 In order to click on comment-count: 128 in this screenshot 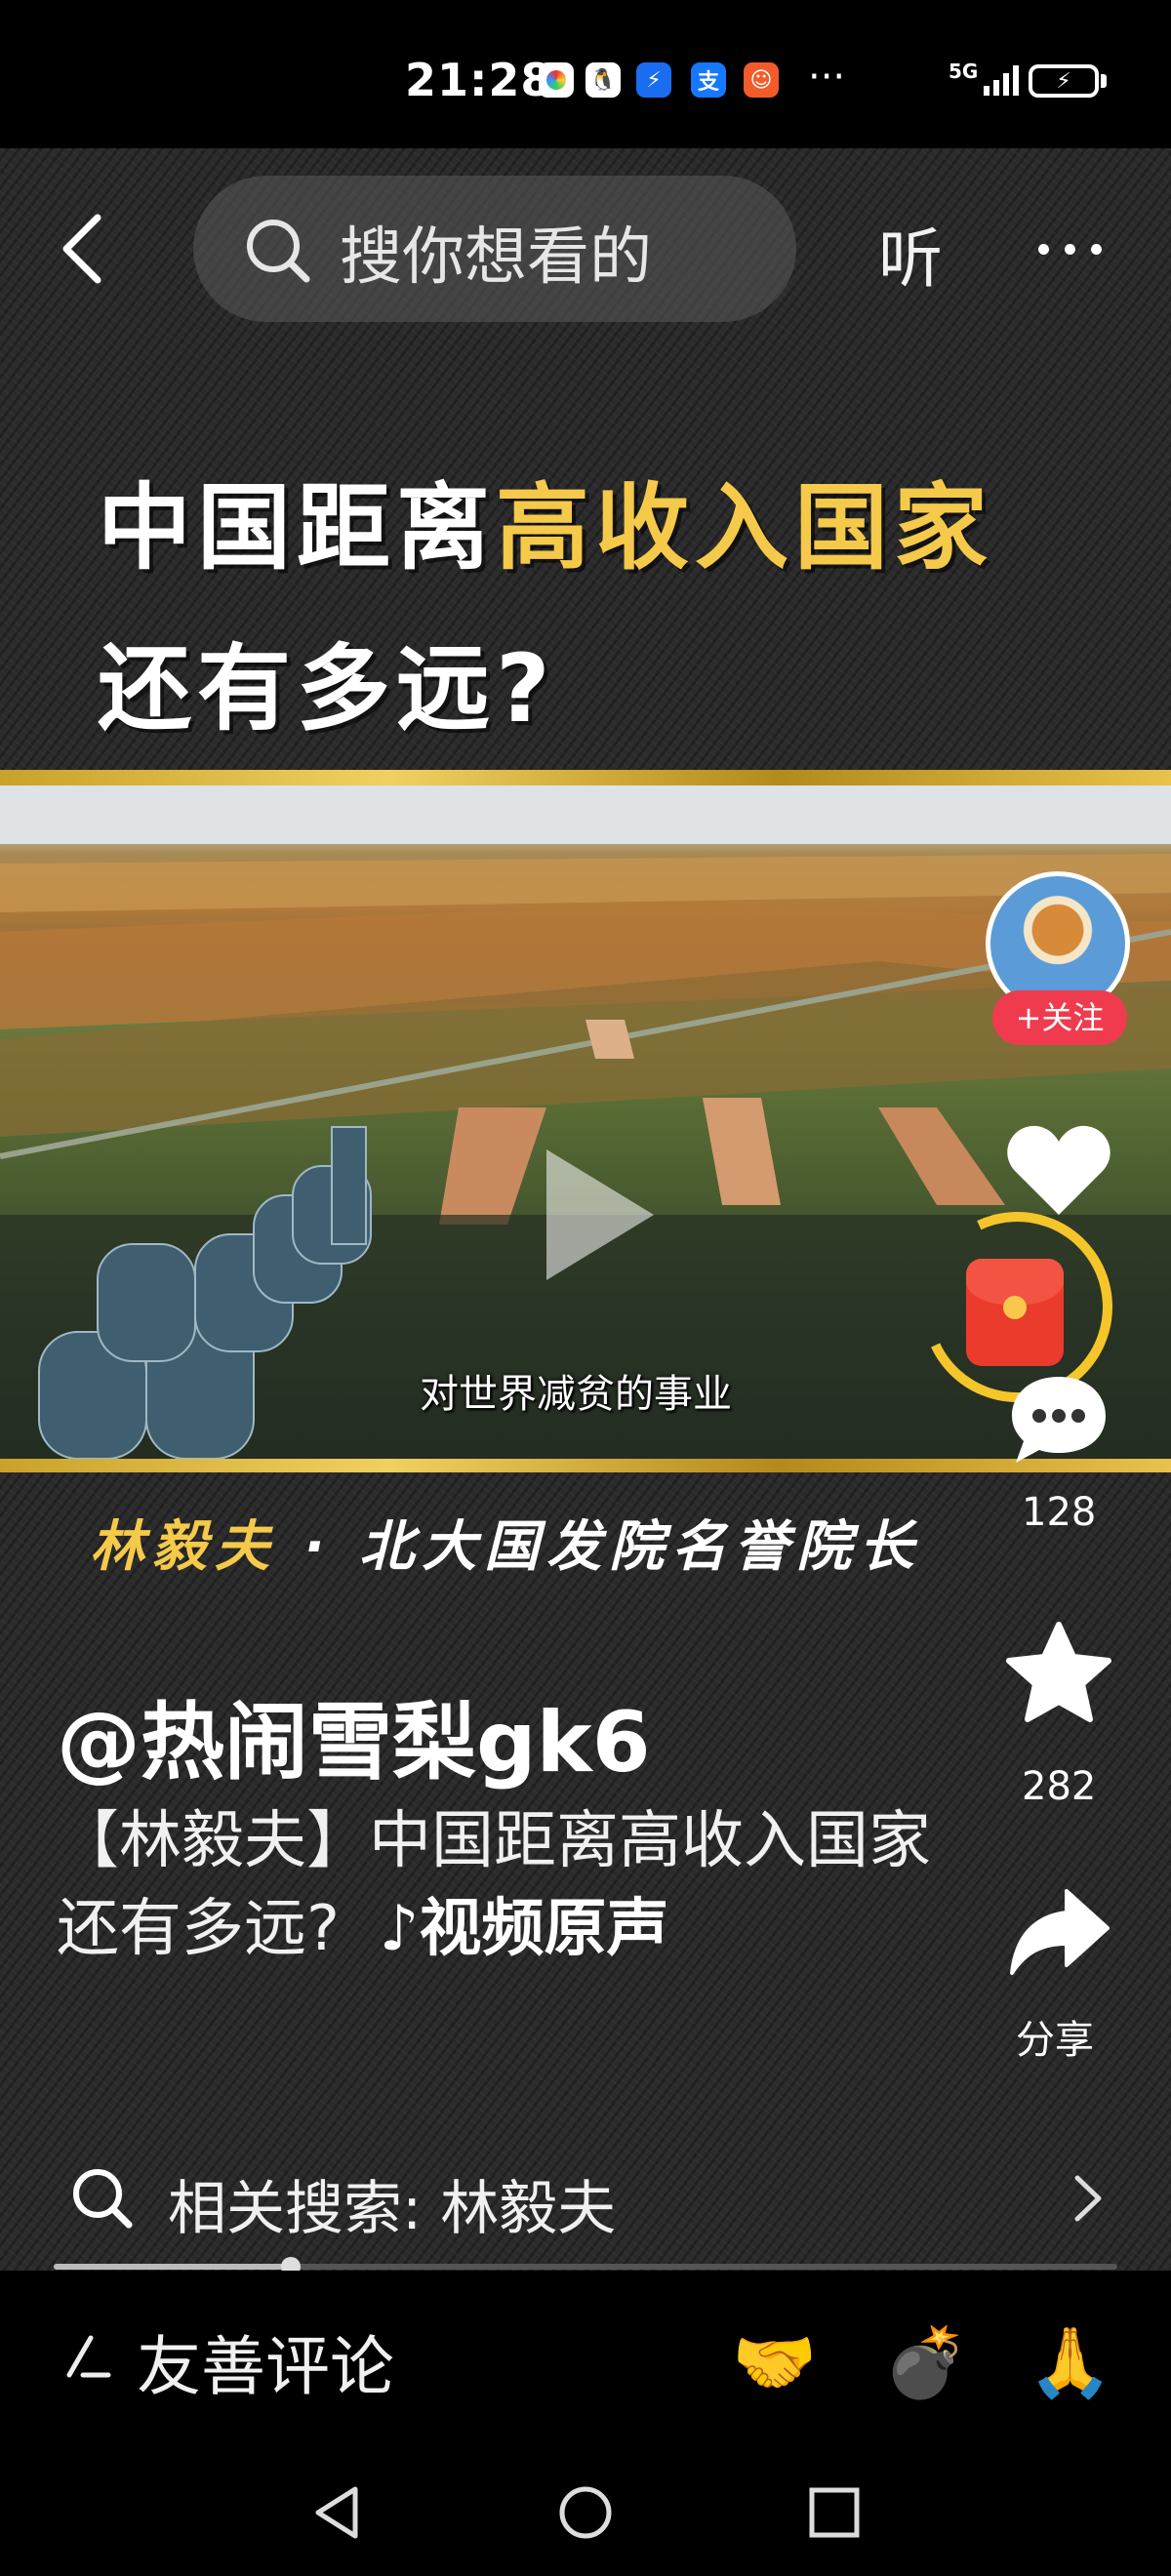, I will do `click(1059, 1512)`.